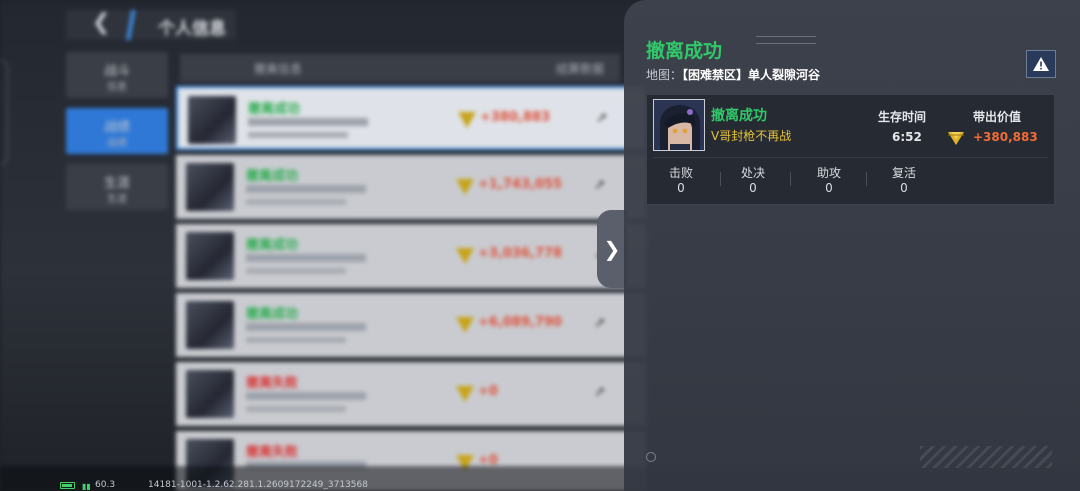 The width and height of the screenshot is (1080, 491). What do you see at coordinates (411, 187) in the screenshot?
I see `table-row: 撤离成功 +1,743,055 ➚` at bounding box center [411, 187].